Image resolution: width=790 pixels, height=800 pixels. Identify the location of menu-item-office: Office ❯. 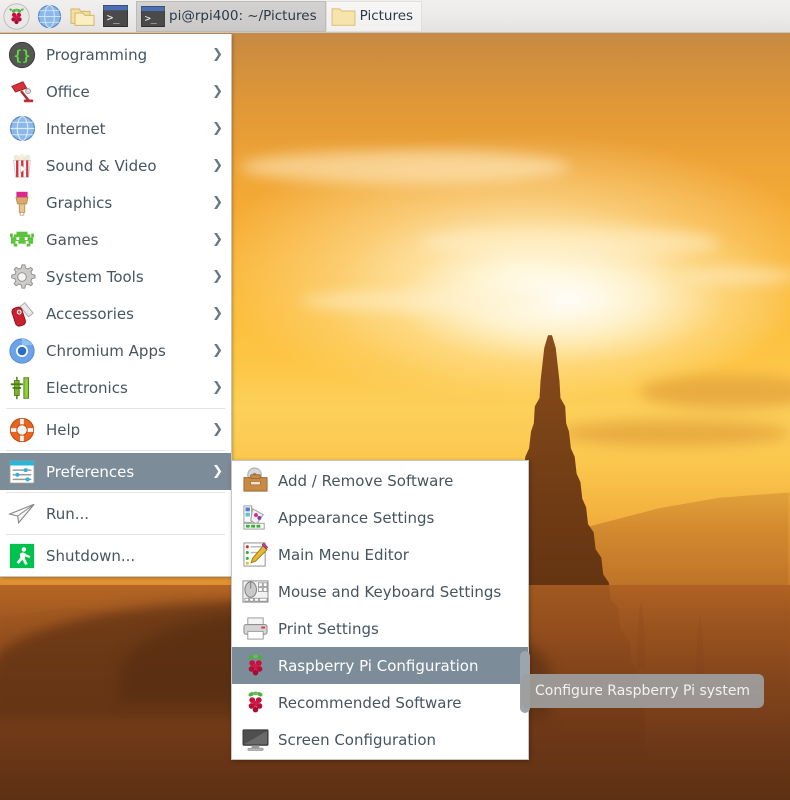
(115, 91).